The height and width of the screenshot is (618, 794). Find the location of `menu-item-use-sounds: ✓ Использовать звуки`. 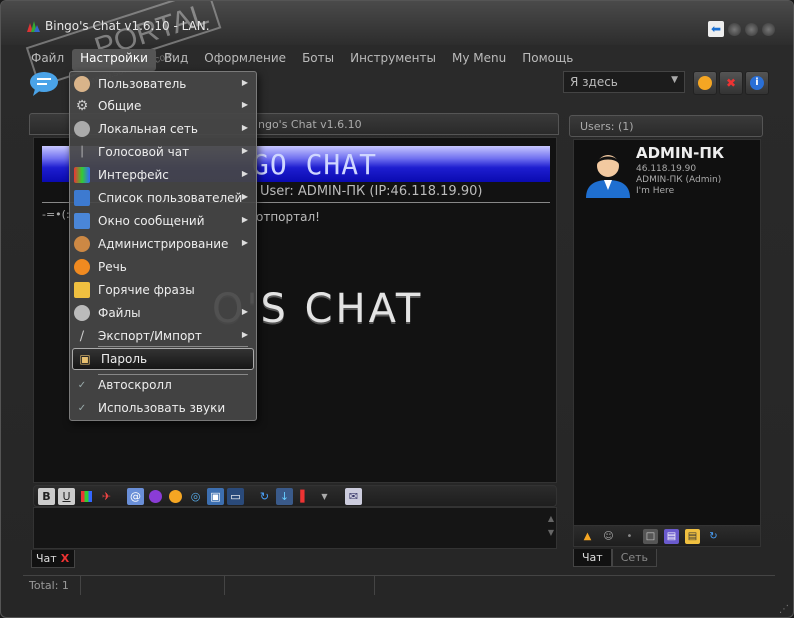

menu-item-use-sounds: ✓ Использовать звуки is located at coordinates (163, 408).